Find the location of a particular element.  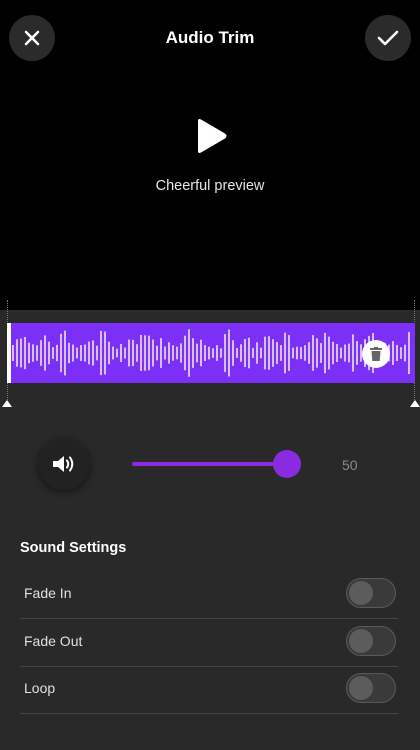

setting-row-fade-in: Fade In is located at coordinates (209, 594).